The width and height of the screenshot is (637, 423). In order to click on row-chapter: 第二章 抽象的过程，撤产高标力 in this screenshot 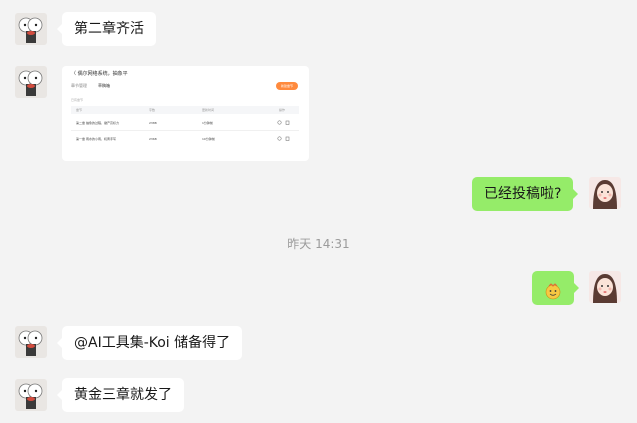, I will do `click(97, 123)`.